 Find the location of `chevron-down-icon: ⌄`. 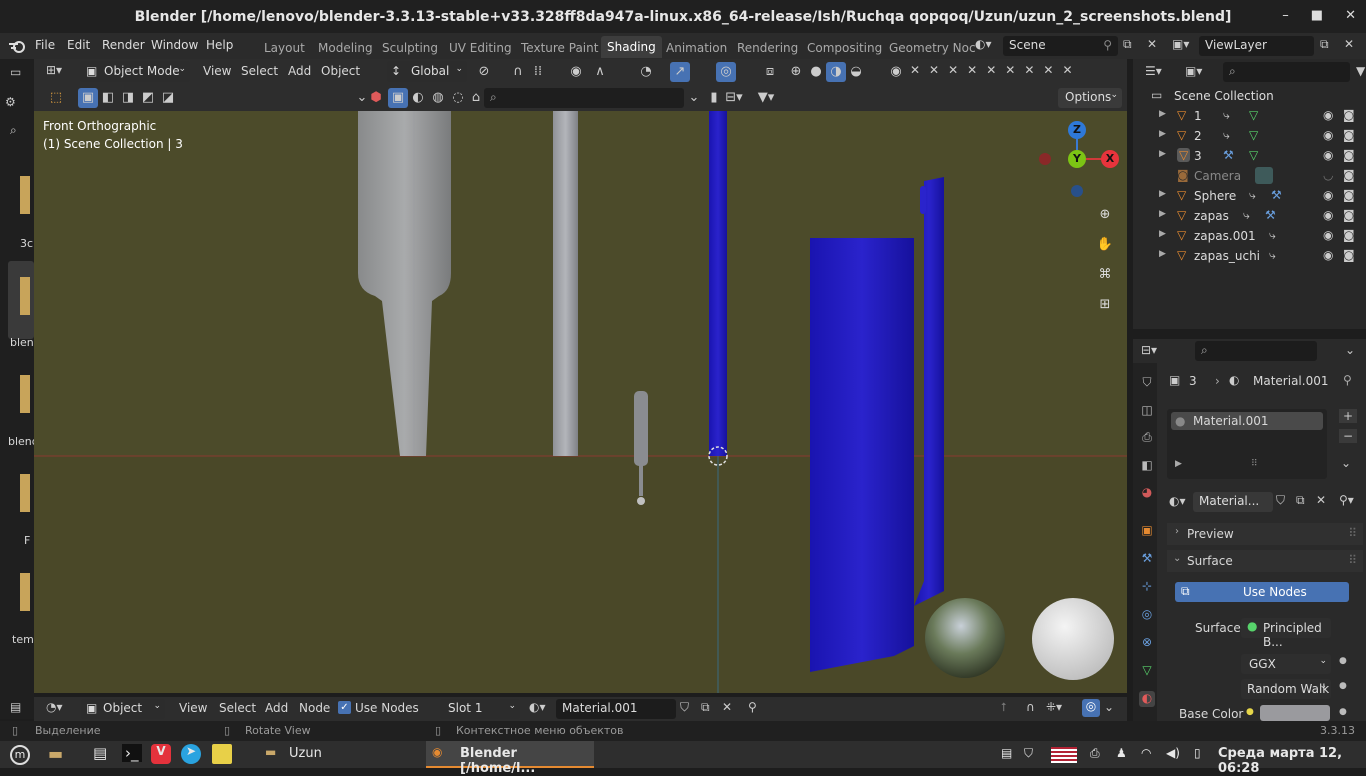

chevron-down-icon: ⌄ is located at coordinates (1346, 463).